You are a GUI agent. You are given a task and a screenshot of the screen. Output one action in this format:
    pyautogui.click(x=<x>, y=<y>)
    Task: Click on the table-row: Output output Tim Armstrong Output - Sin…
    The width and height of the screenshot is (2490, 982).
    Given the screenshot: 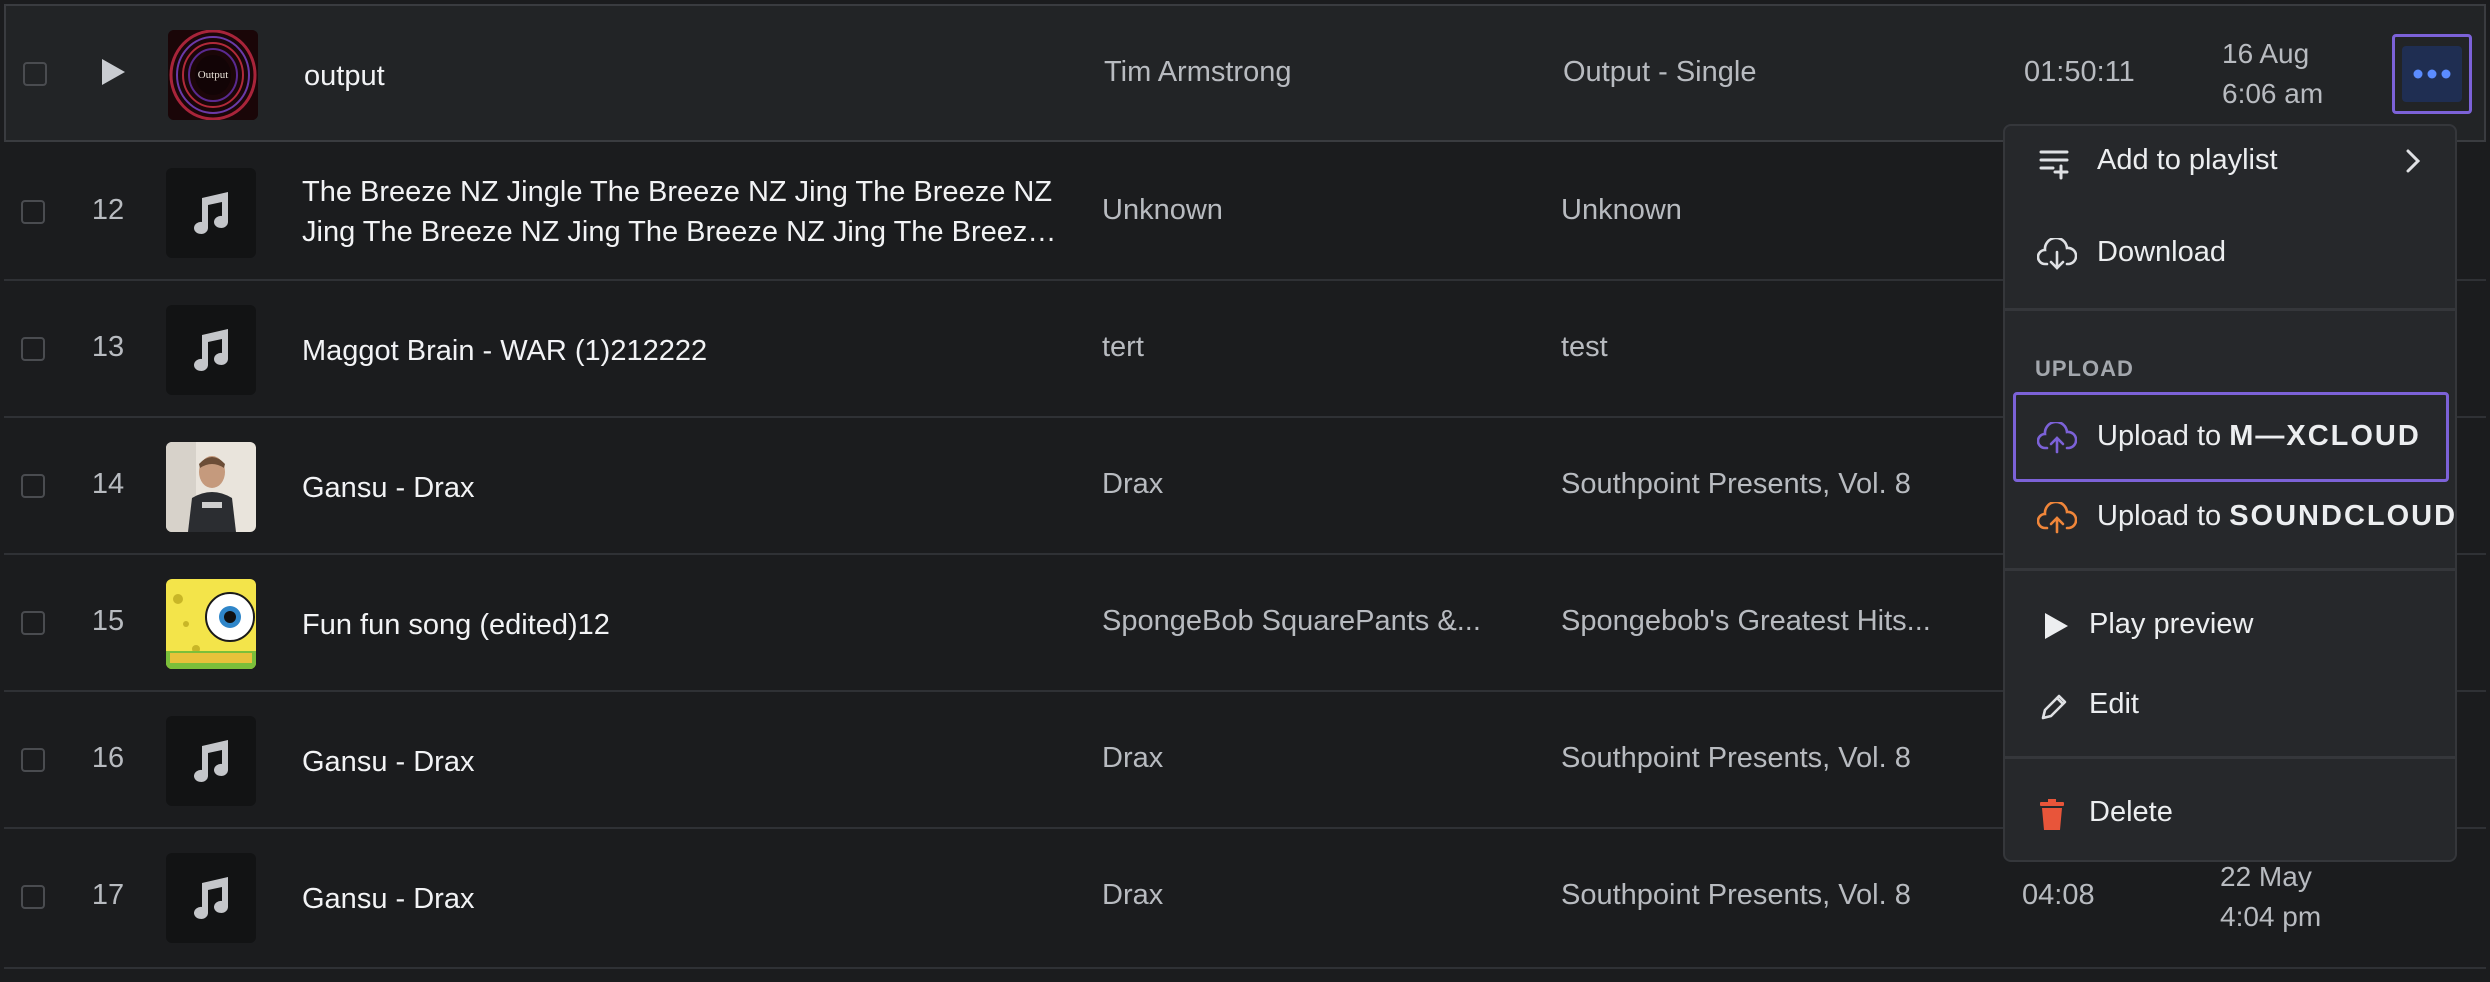 What is the action you would take?
    pyautogui.click(x=1245, y=73)
    